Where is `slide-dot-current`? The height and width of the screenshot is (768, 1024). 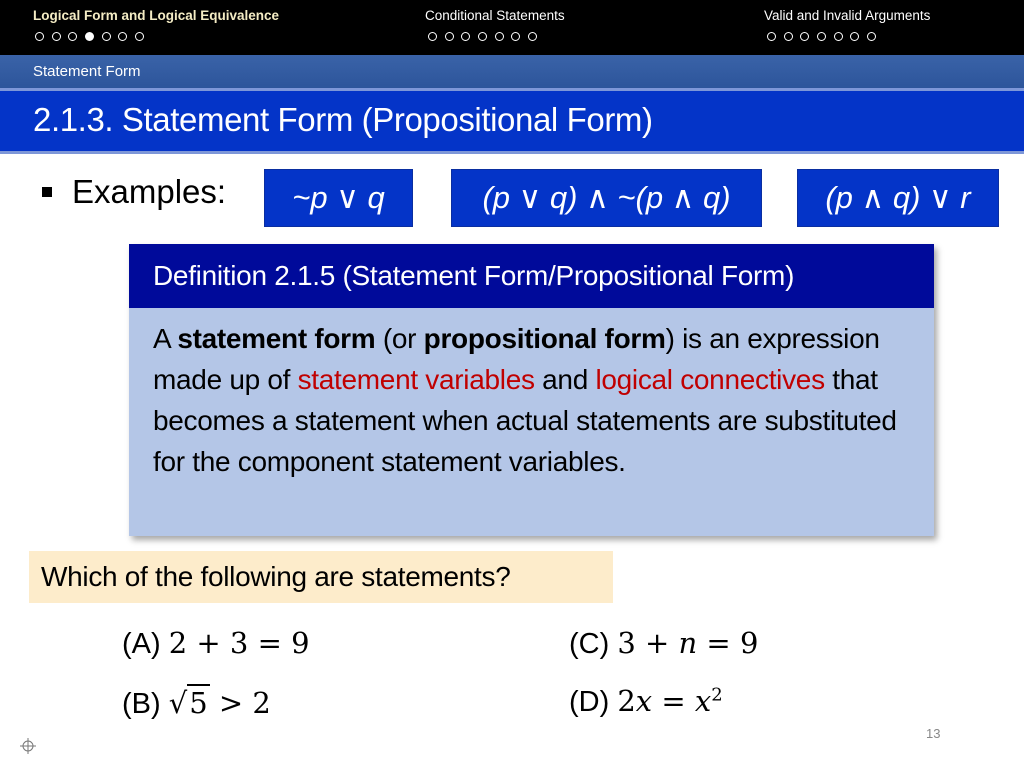 slide-dot-current is located at coordinates (90, 36).